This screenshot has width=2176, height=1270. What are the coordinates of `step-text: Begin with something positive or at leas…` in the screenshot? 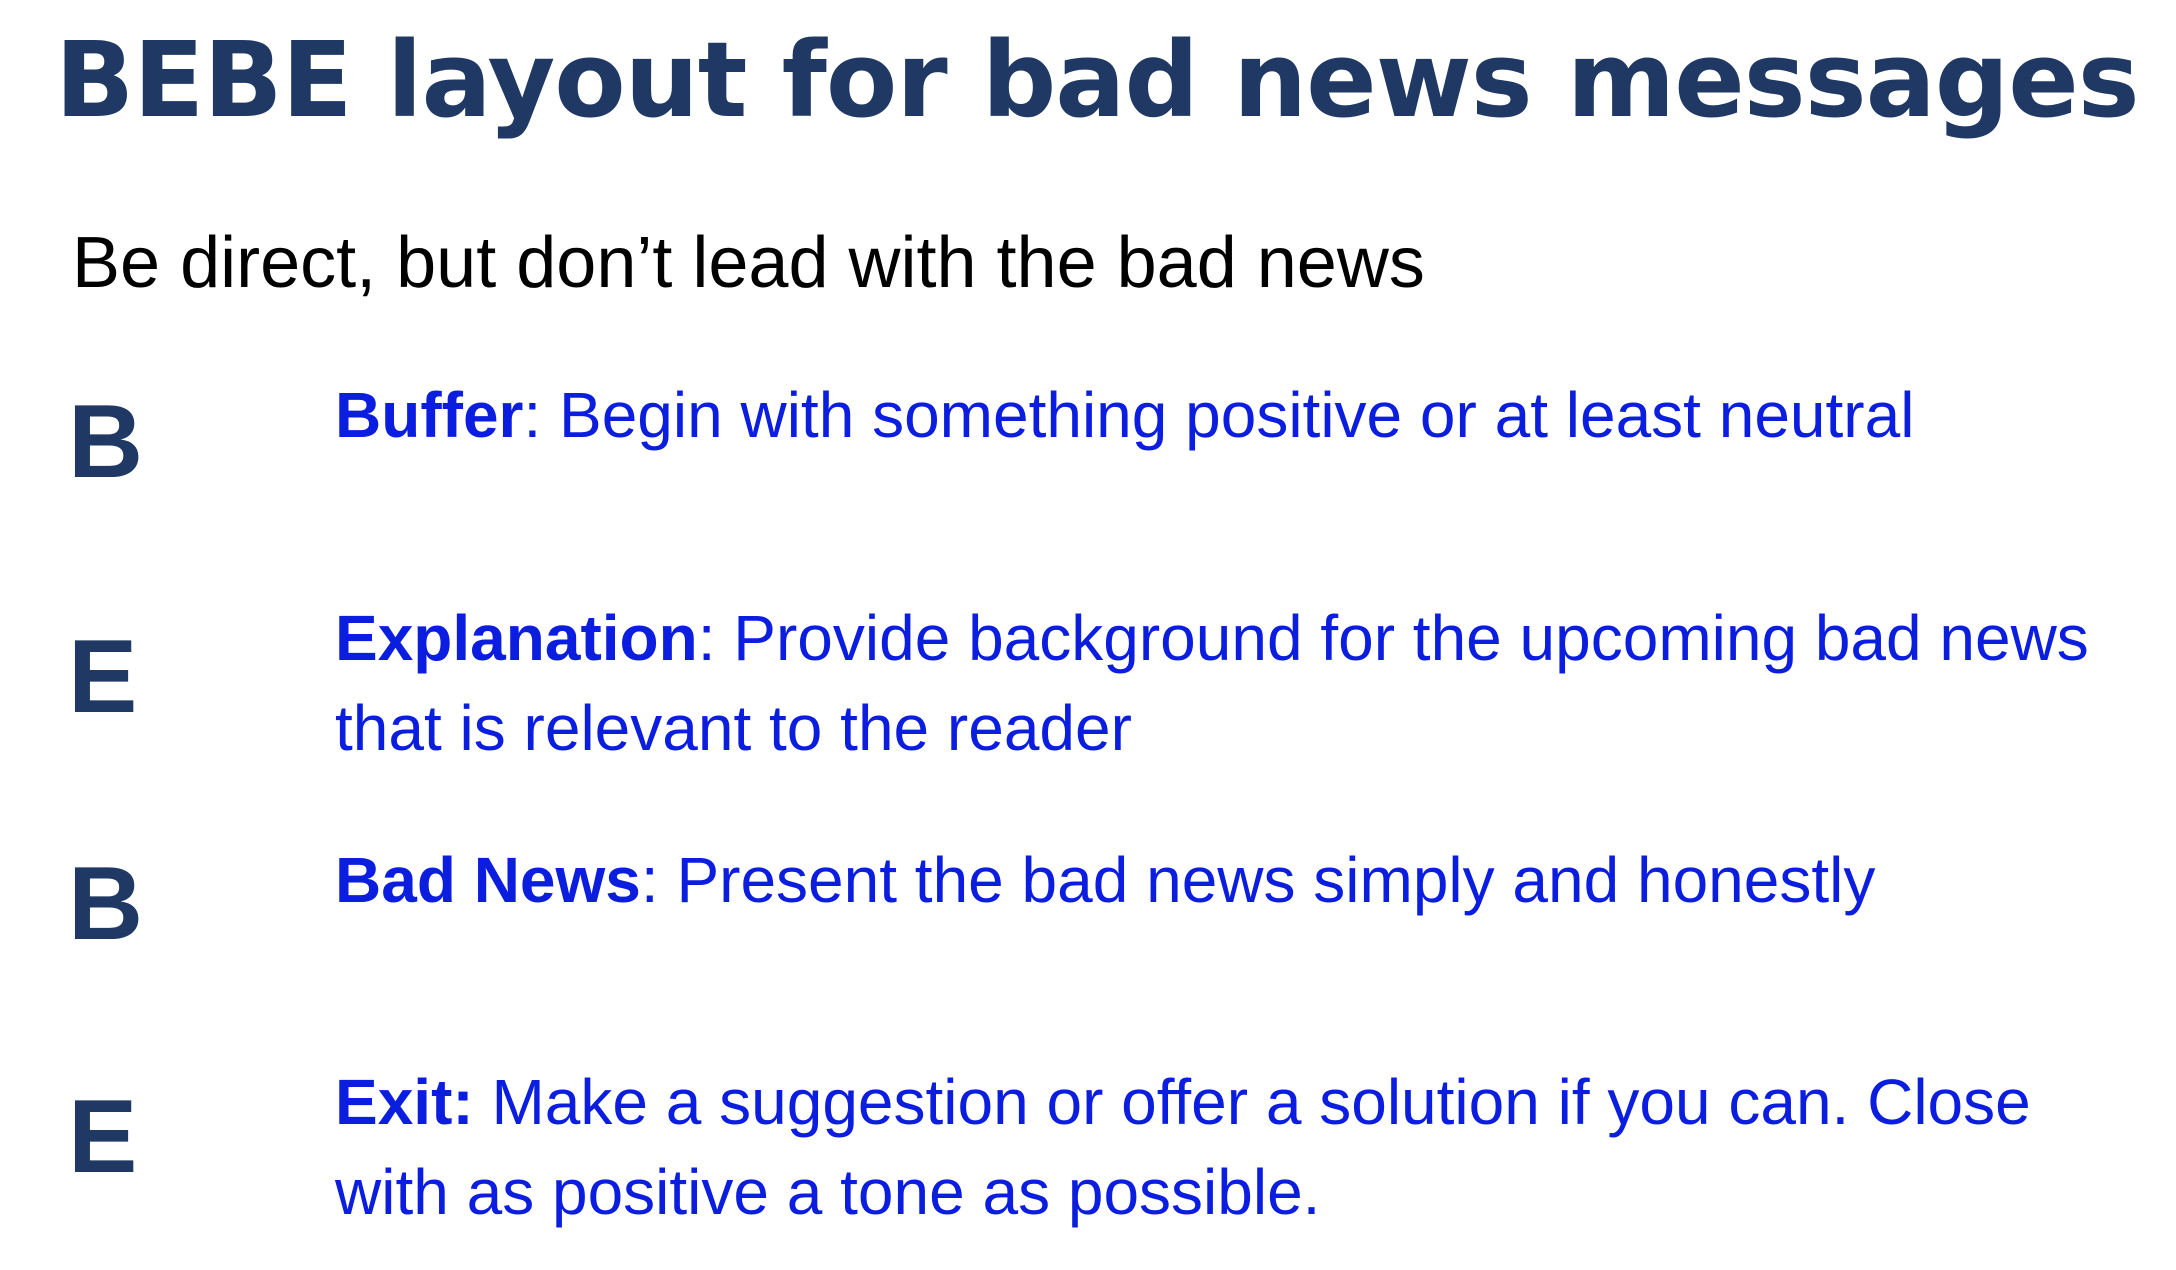 It's located at (1228, 415).